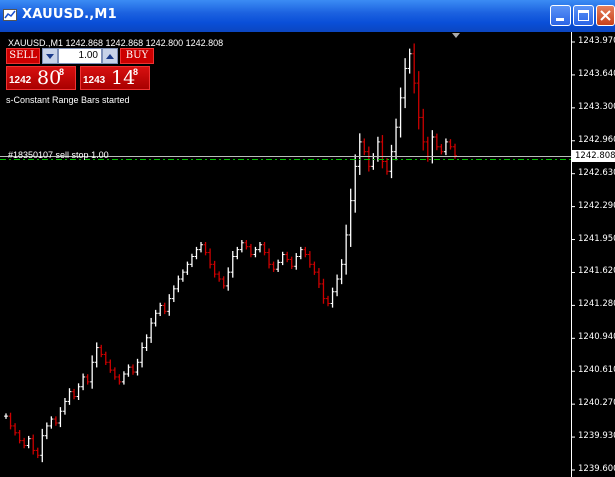 This screenshot has height=477, width=615. I want to click on minimize-icon, so click(560, 19).